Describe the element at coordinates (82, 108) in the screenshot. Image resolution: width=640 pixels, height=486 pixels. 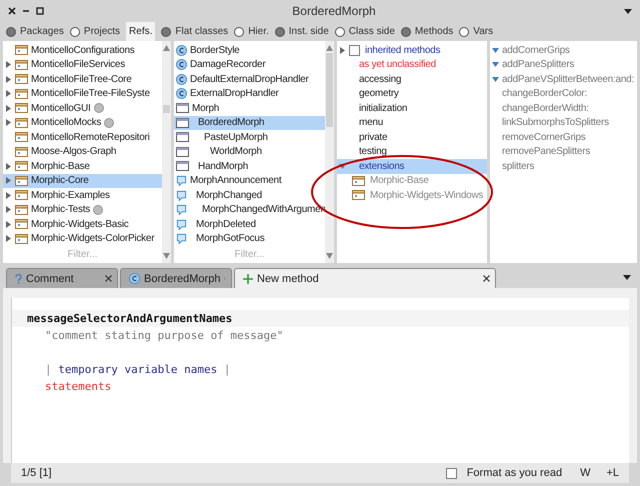
I see `package-item: MonticelloGUI` at that location.